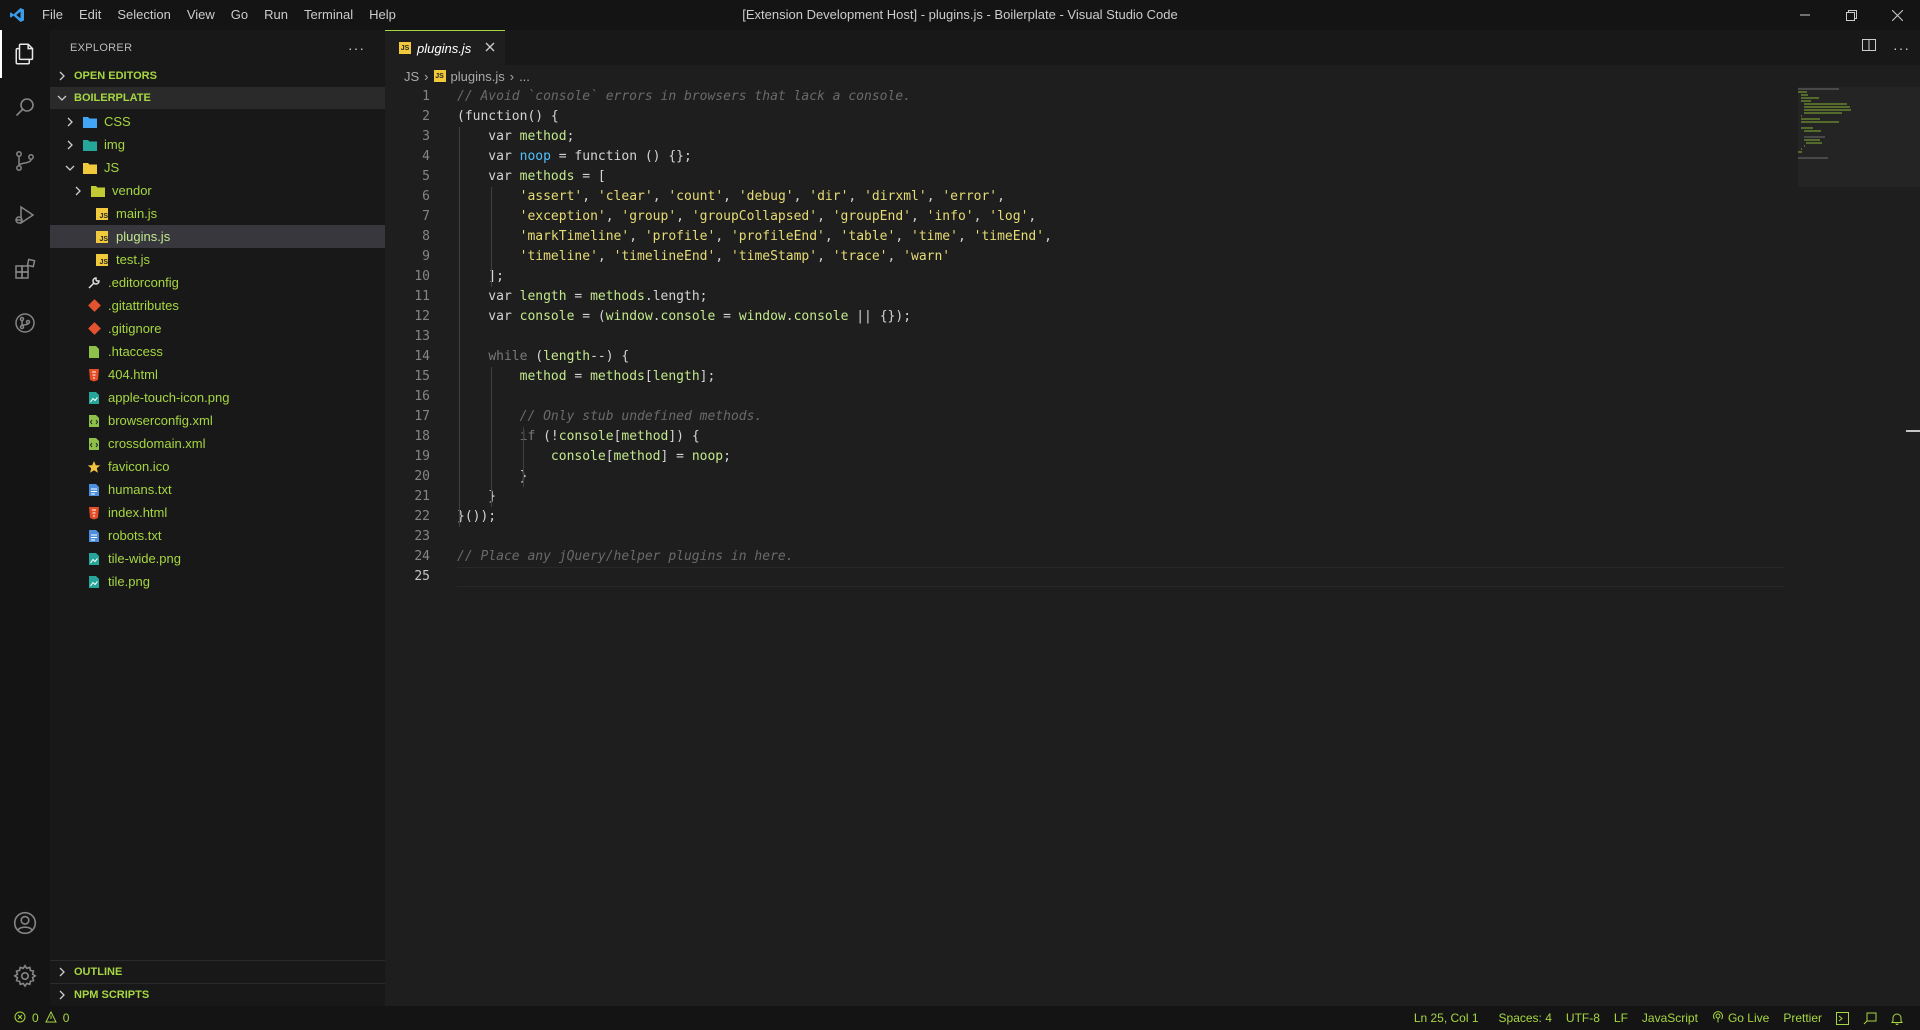 The image size is (1920, 1030). What do you see at coordinates (609, 456) in the screenshot?
I see `code-token: [` at bounding box center [609, 456].